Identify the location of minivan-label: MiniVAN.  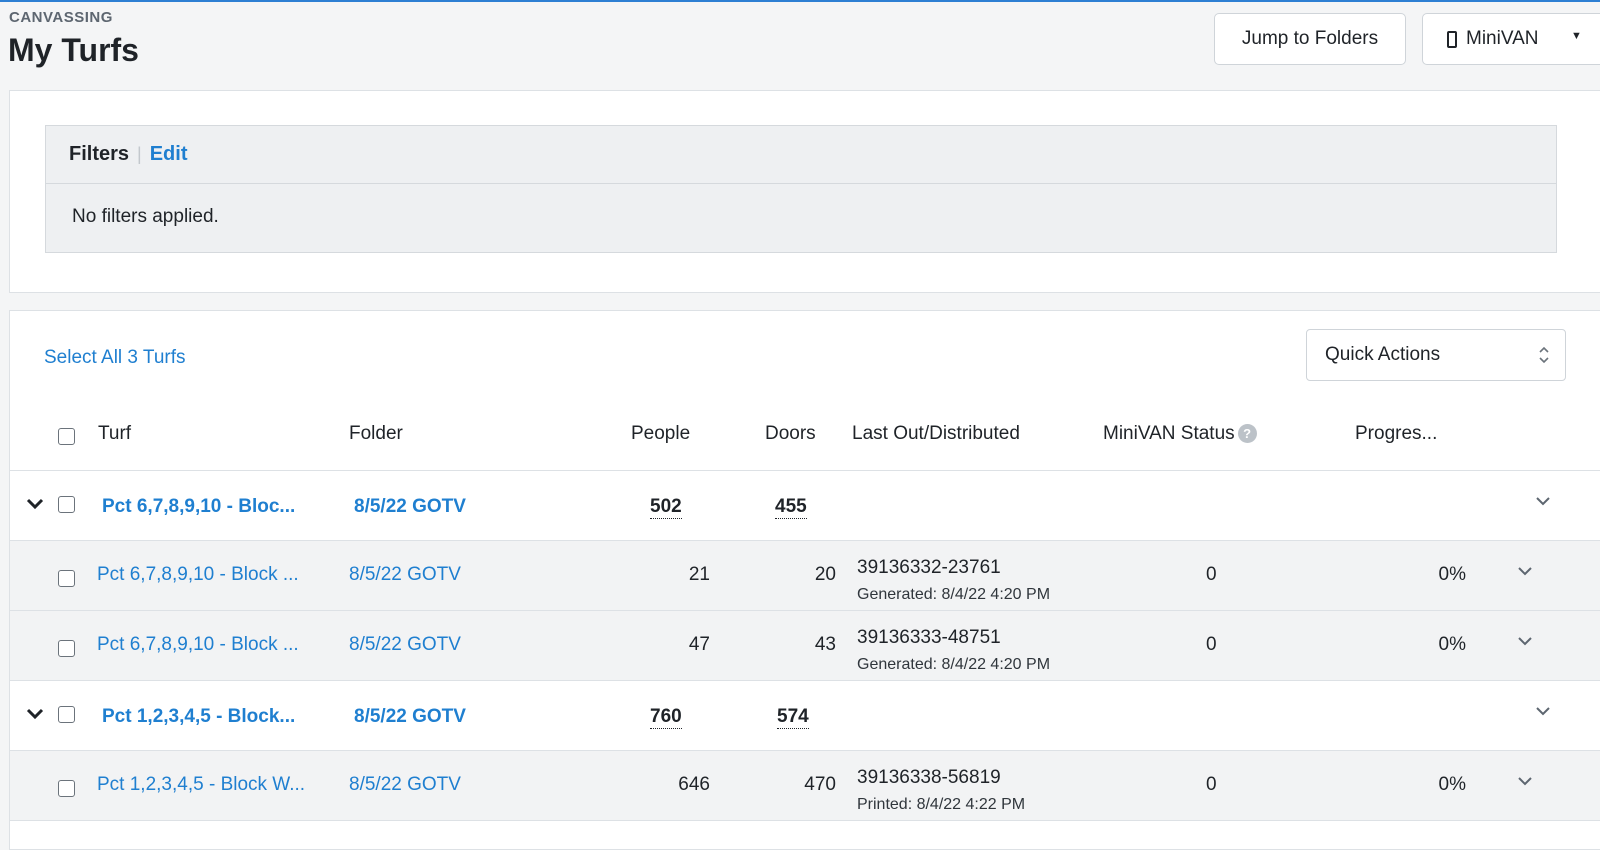
(1502, 38).